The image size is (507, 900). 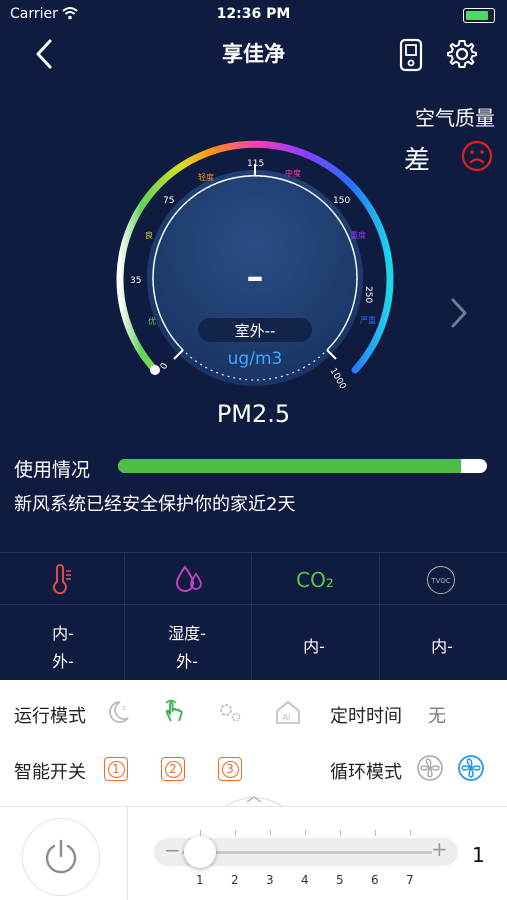 What do you see at coordinates (462, 54) in the screenshot?
I see `gear-icon` at bounding box center [462, 54].